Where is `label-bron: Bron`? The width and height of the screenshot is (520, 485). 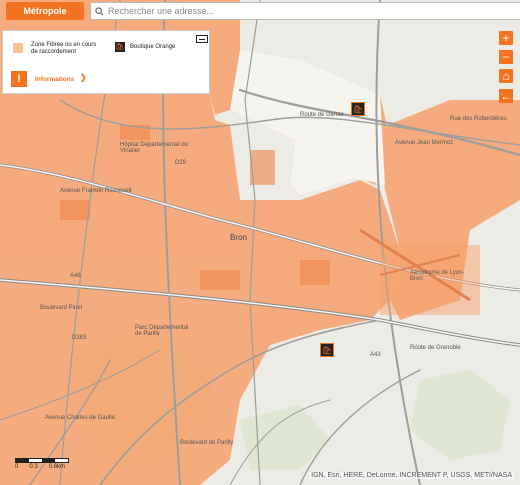 label-bron: Bron is located at coordinates (238, 237).